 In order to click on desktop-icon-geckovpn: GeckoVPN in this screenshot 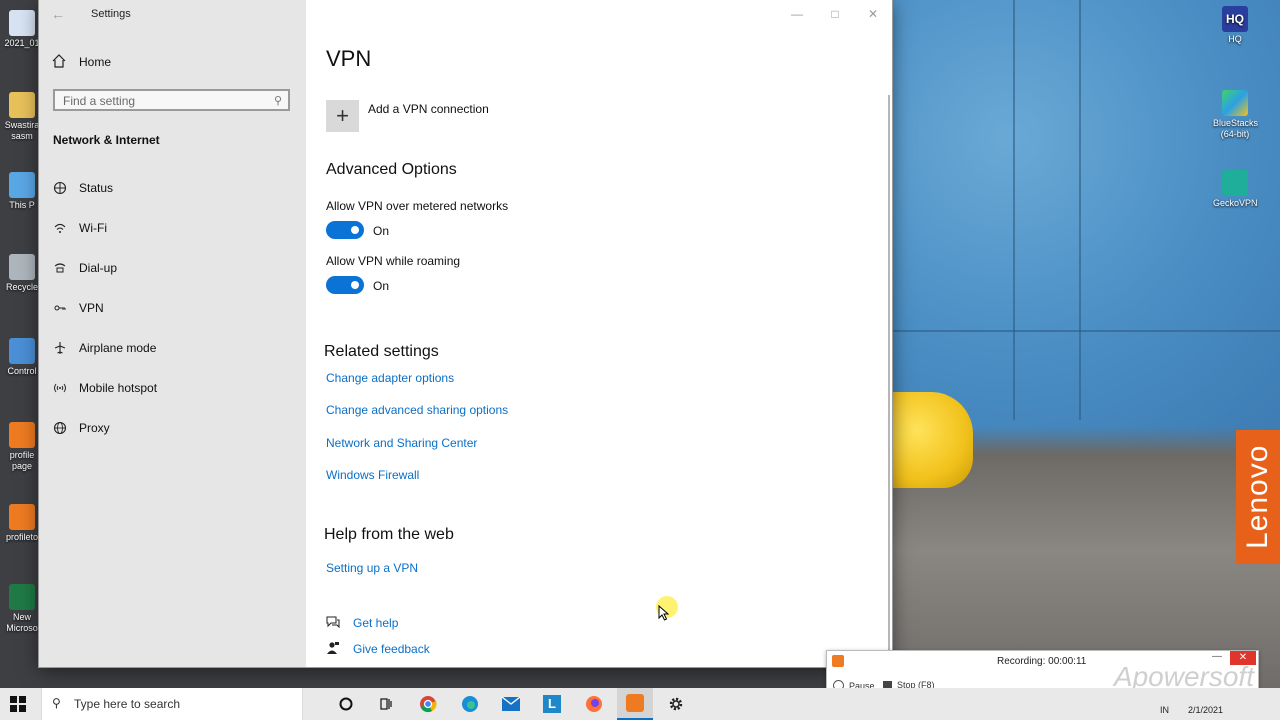, I will do `click(1235, 189)`.